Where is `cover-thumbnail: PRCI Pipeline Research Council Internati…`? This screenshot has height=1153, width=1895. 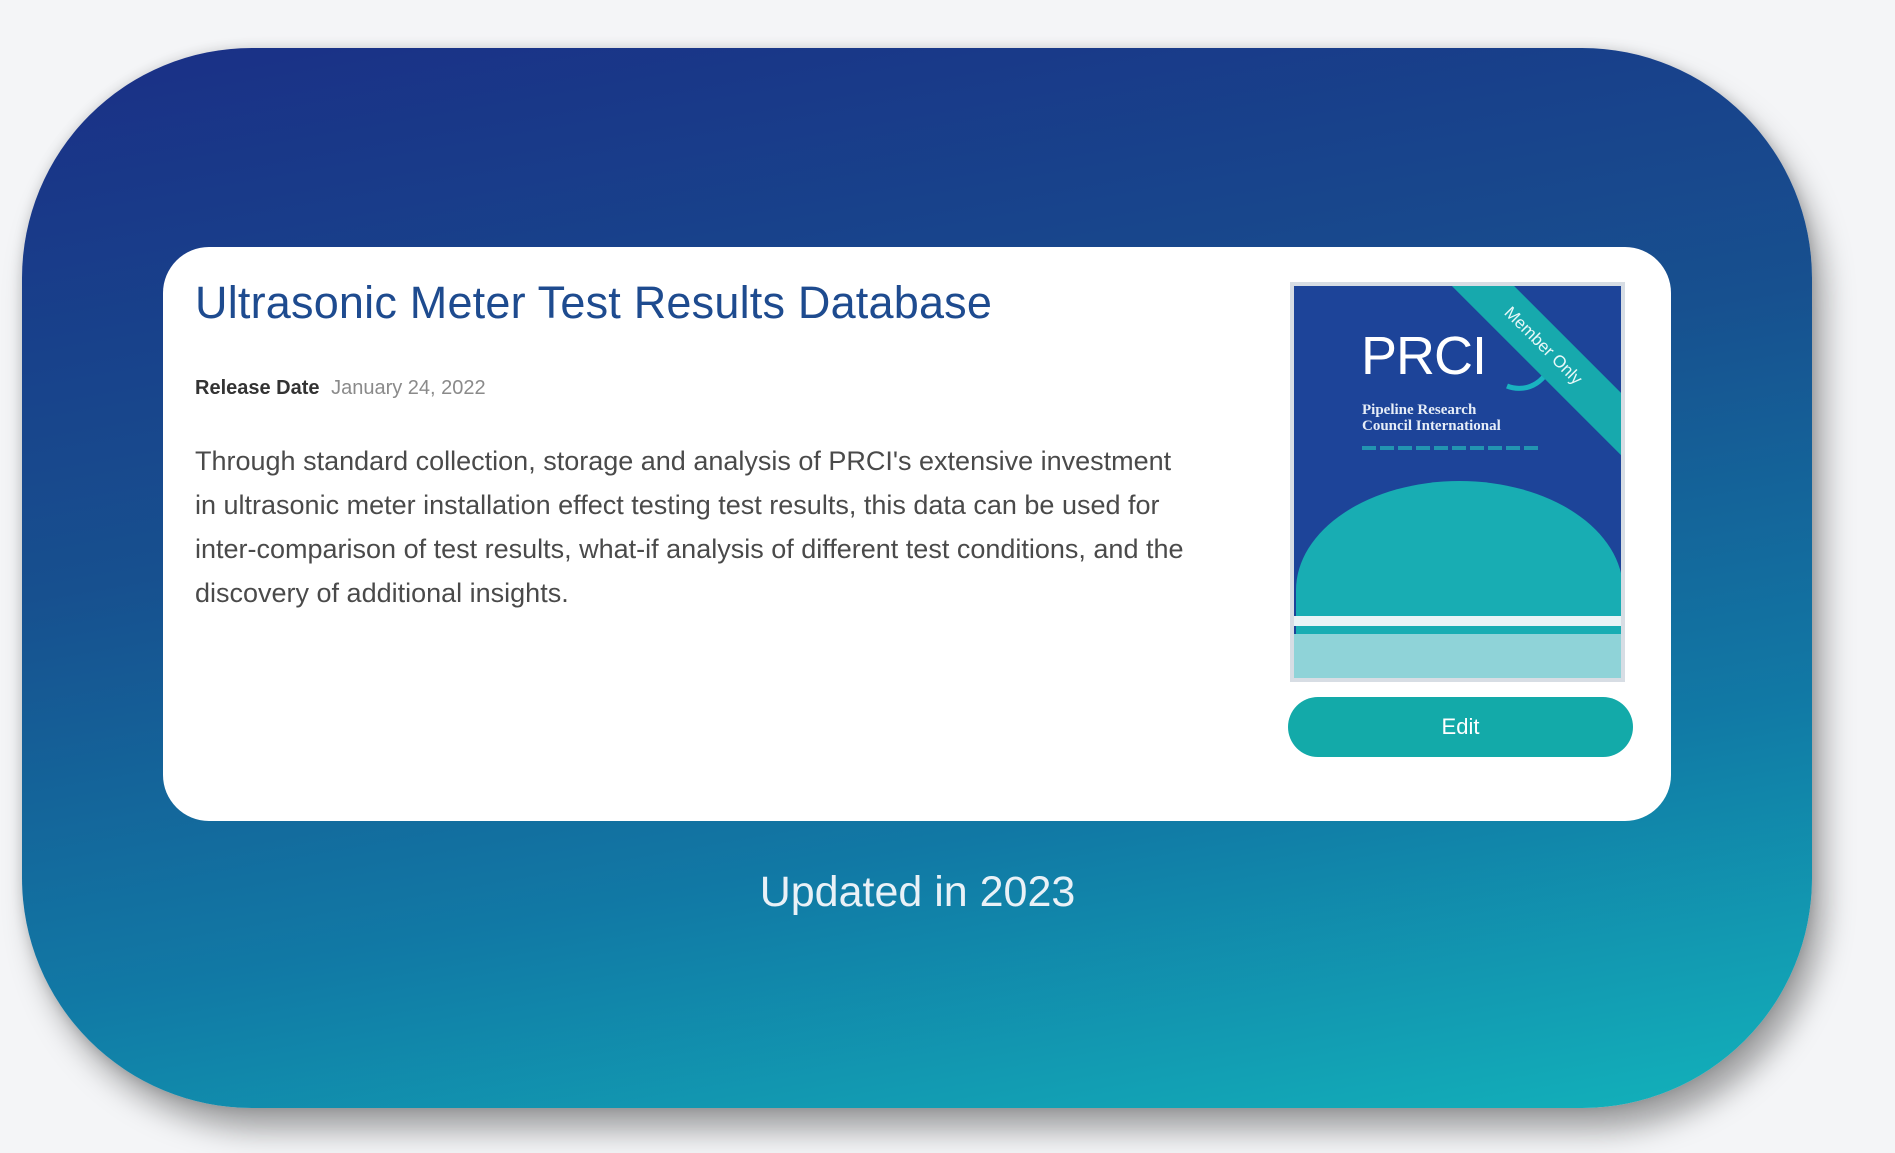
cover-thumbnail: PRCI Pipeline Research Council Internati… is located at coordinates (1457, 482).